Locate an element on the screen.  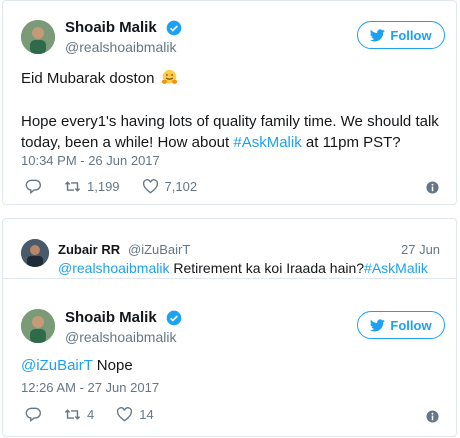
retweet-button: 1,199 is located at coordinates (92, 186).